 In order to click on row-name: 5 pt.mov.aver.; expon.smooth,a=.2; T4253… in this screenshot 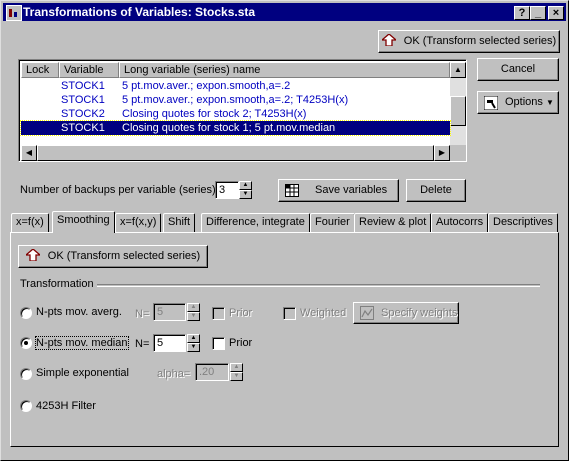, I will do `click(235, 100)`.